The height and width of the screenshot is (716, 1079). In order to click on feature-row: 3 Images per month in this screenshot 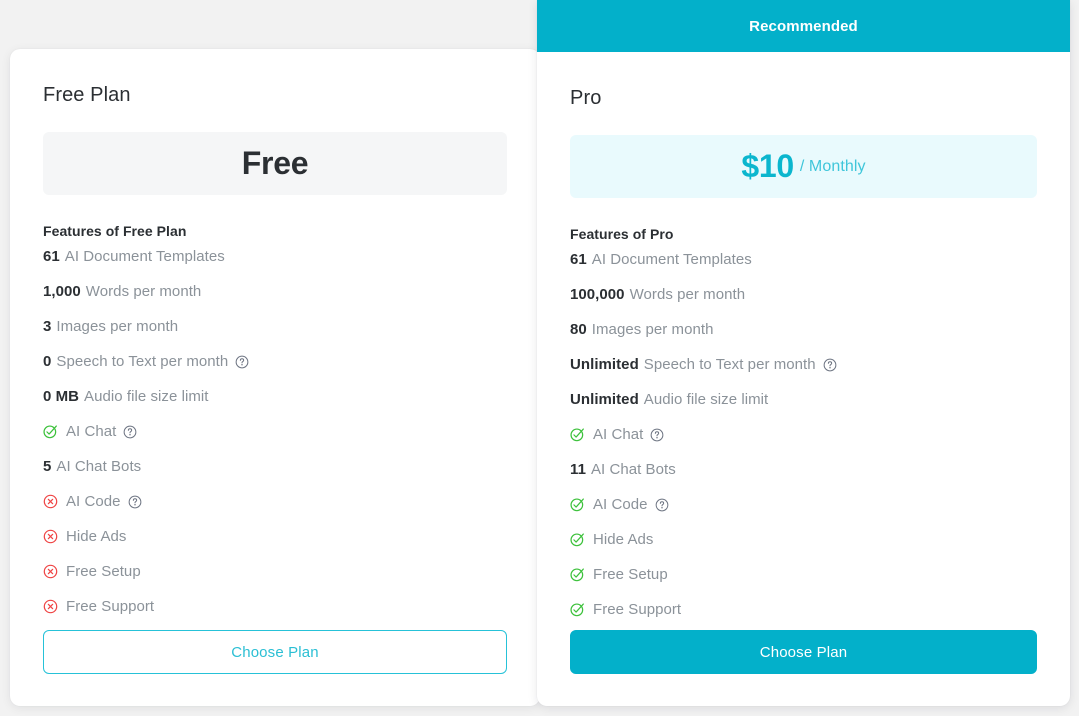, I will do `click(275, 326)`.